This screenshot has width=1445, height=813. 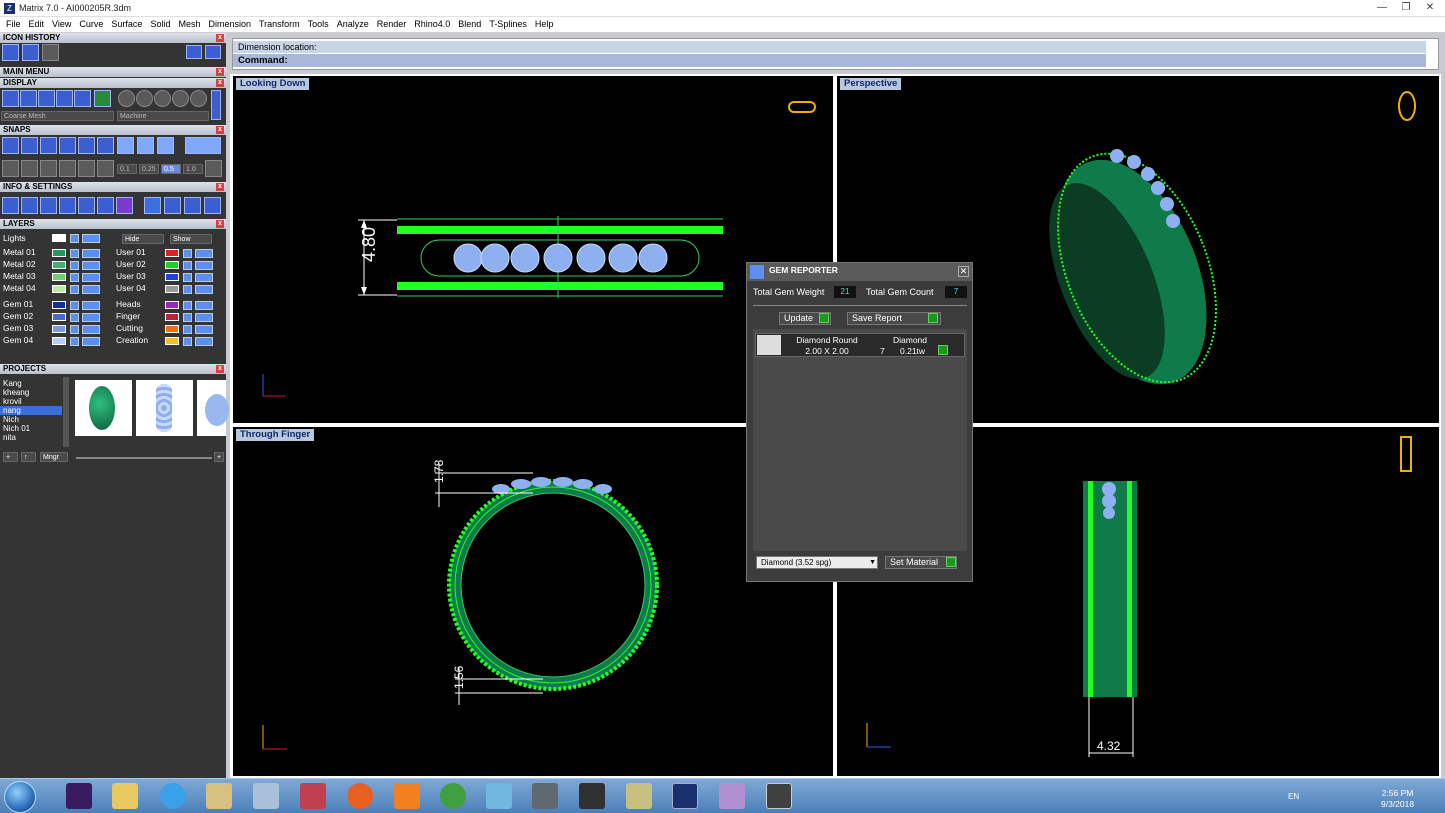 What do you see at coordinates (894, 318) in the screenshot?
I see `save-report-button: Save Report` at bounding box center [894, 318].